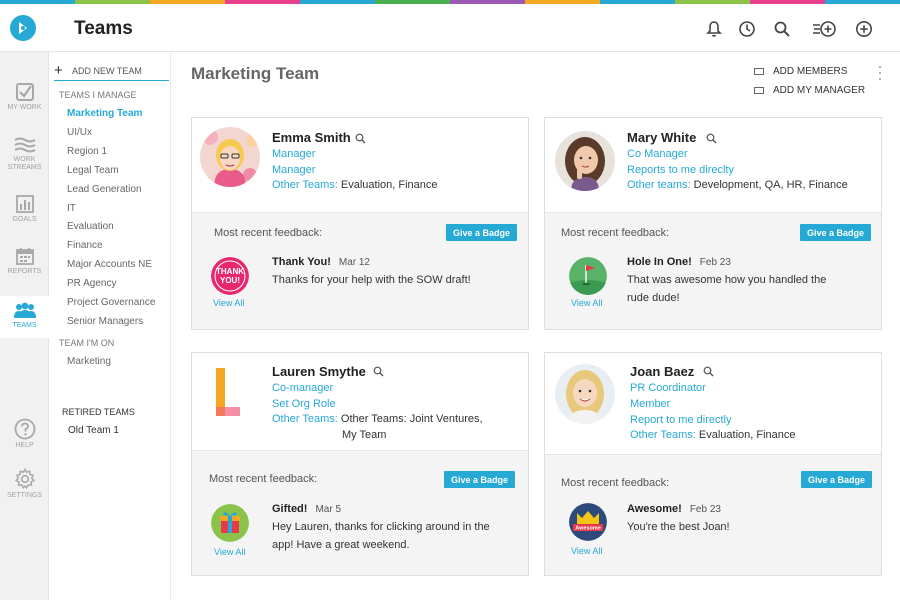 The image size is (900, 600). Describe the element at coordinates (864, 29) in the screenshot. I see `add-icon` at that location.